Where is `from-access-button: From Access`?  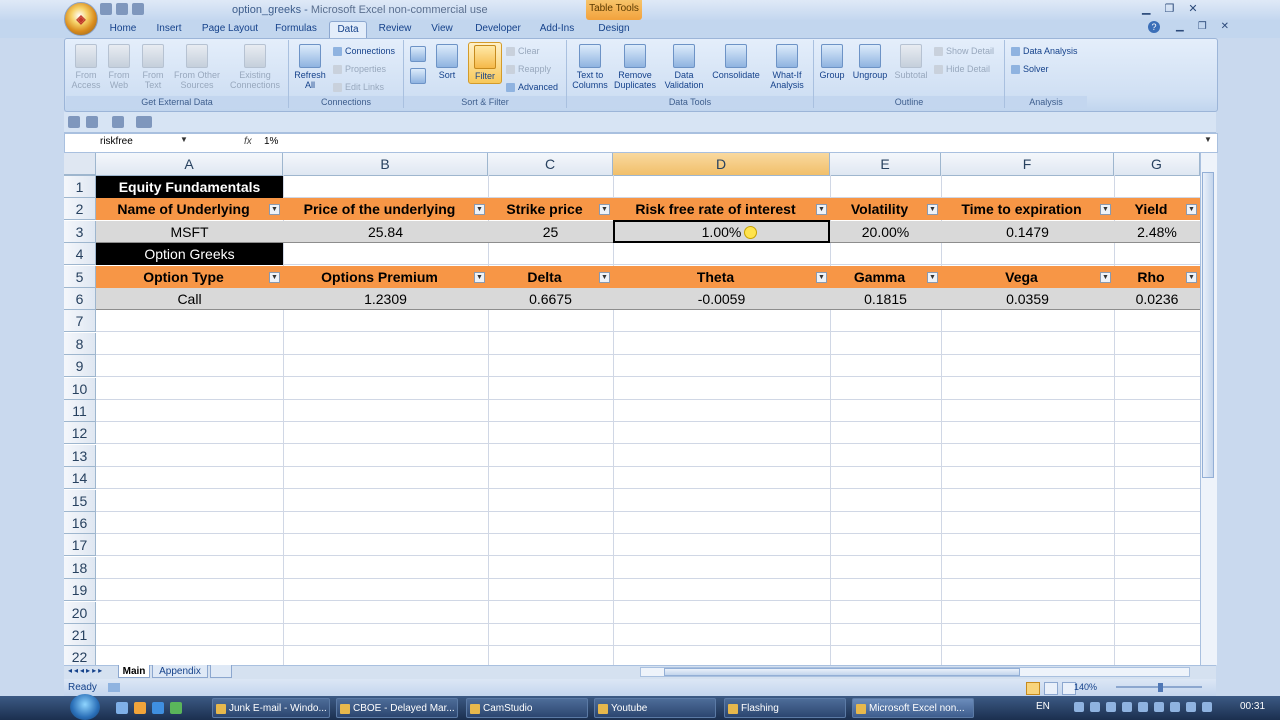 from-access-button: From Access is located at coordinates (86, 67).